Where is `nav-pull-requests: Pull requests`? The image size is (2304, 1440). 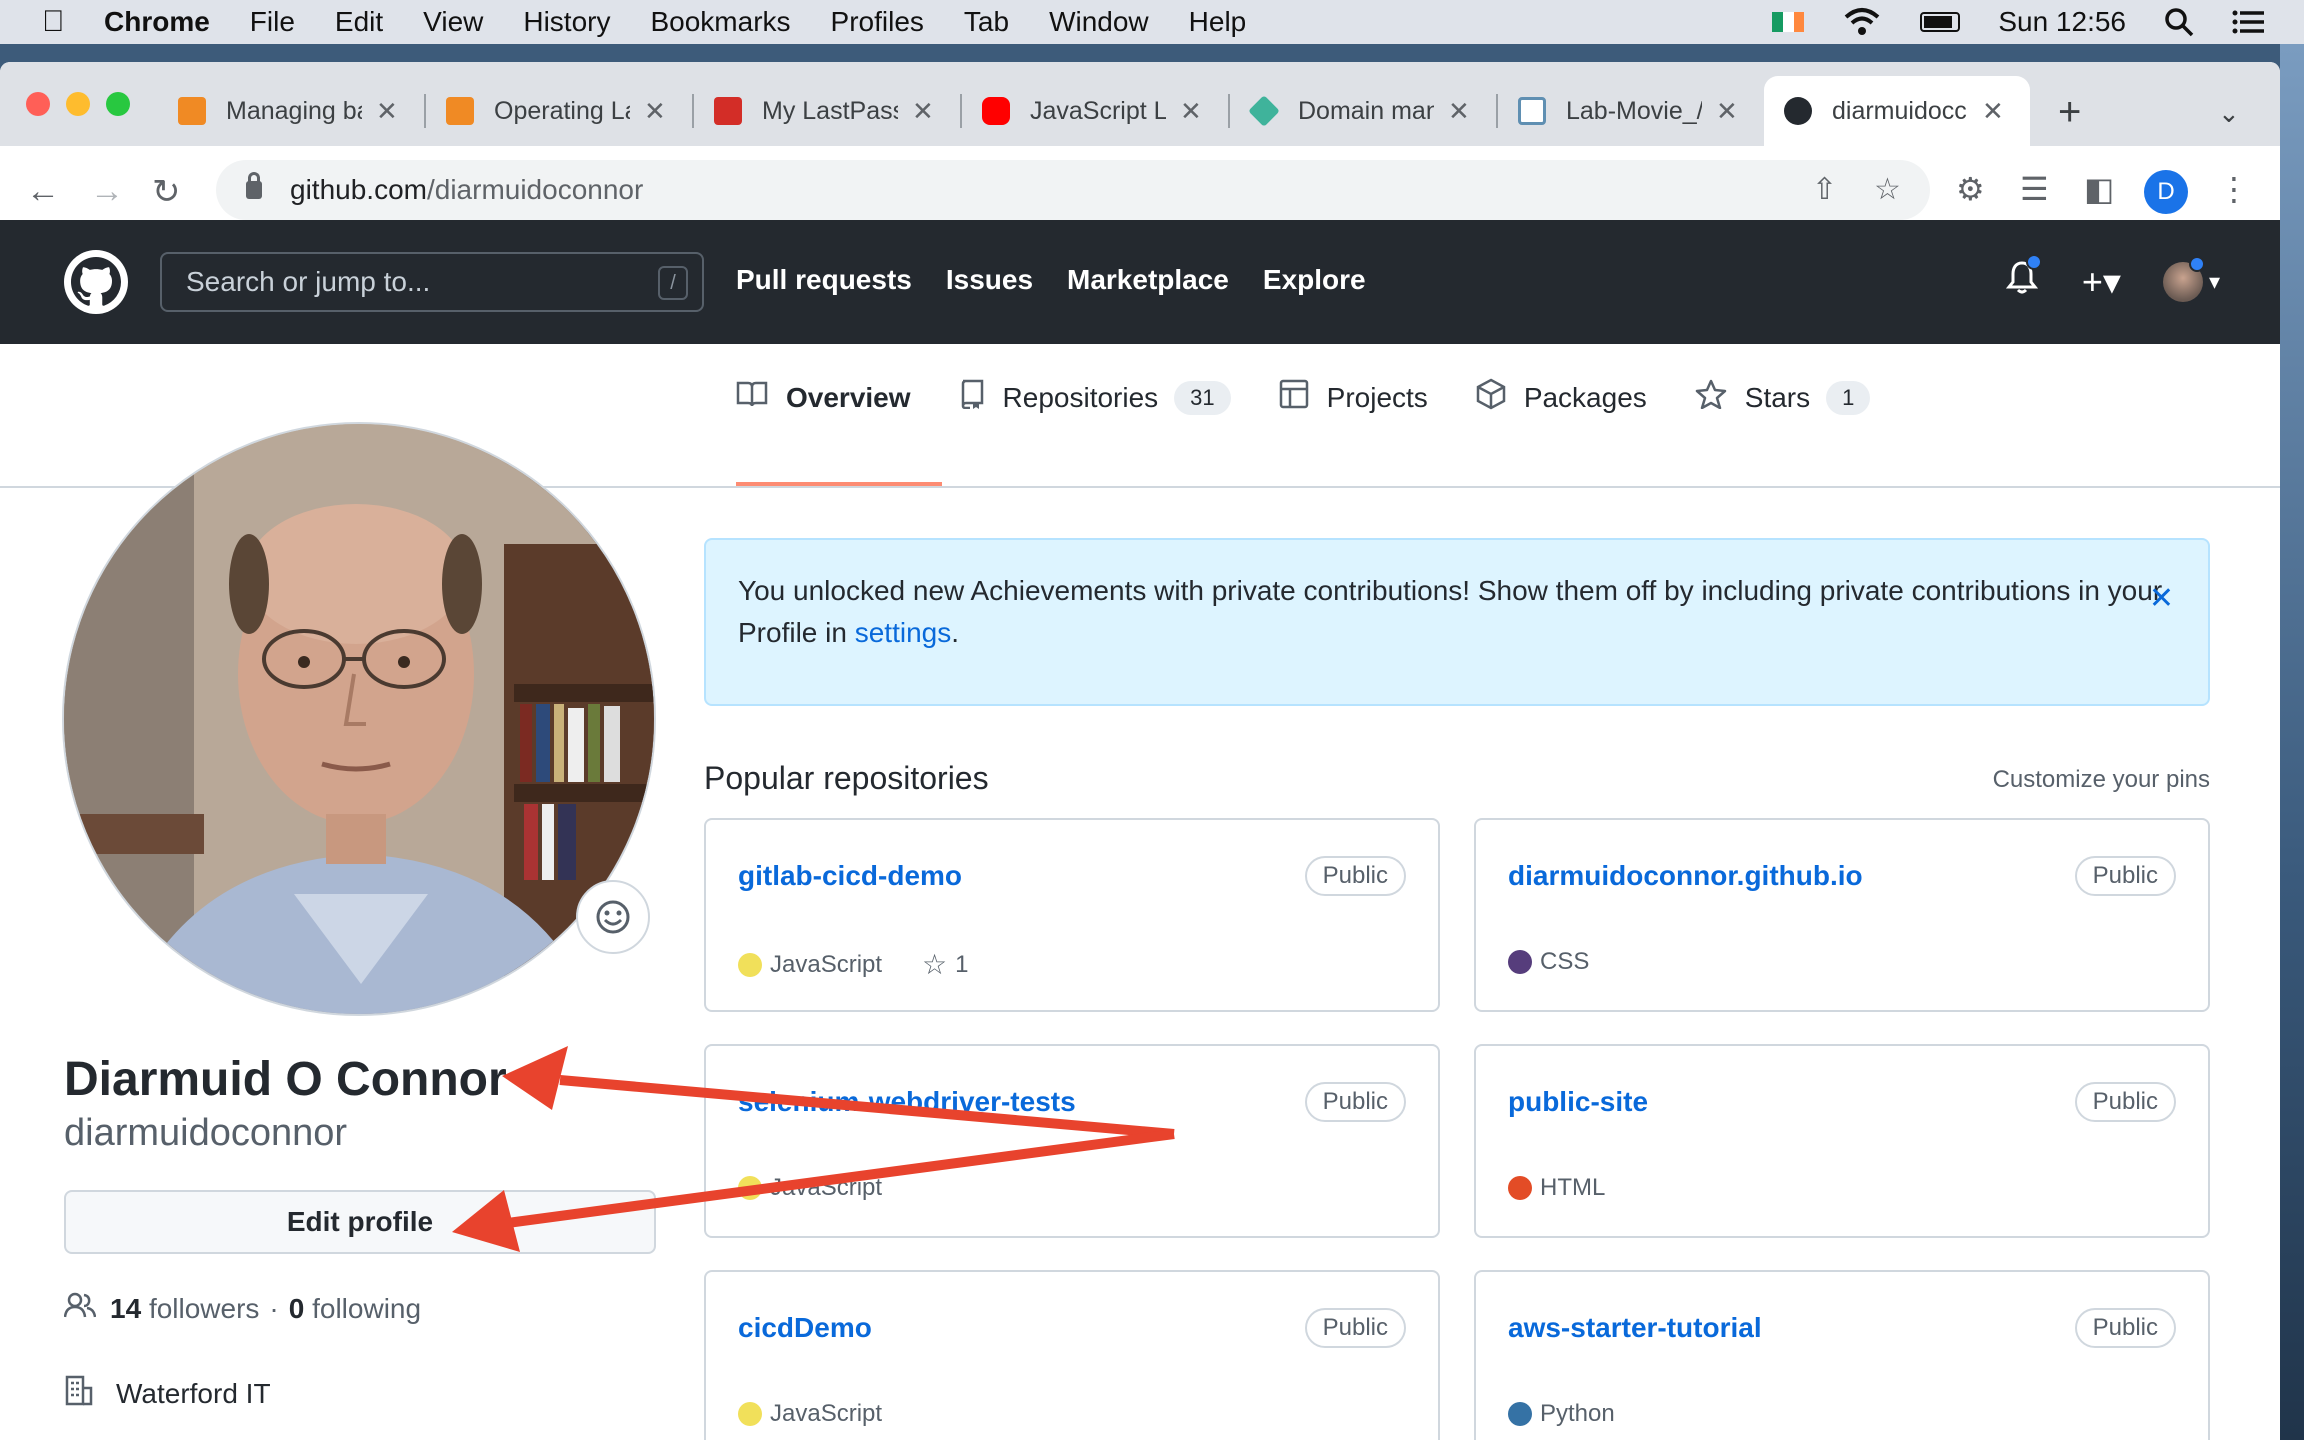
nav-pull-requests: Pull requests is located at coordinates (824, 280).